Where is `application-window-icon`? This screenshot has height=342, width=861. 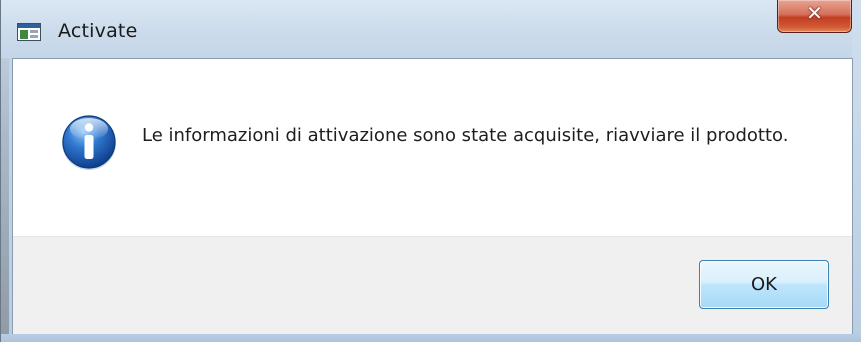 application-window-icon is located at coordinates (29, 32).